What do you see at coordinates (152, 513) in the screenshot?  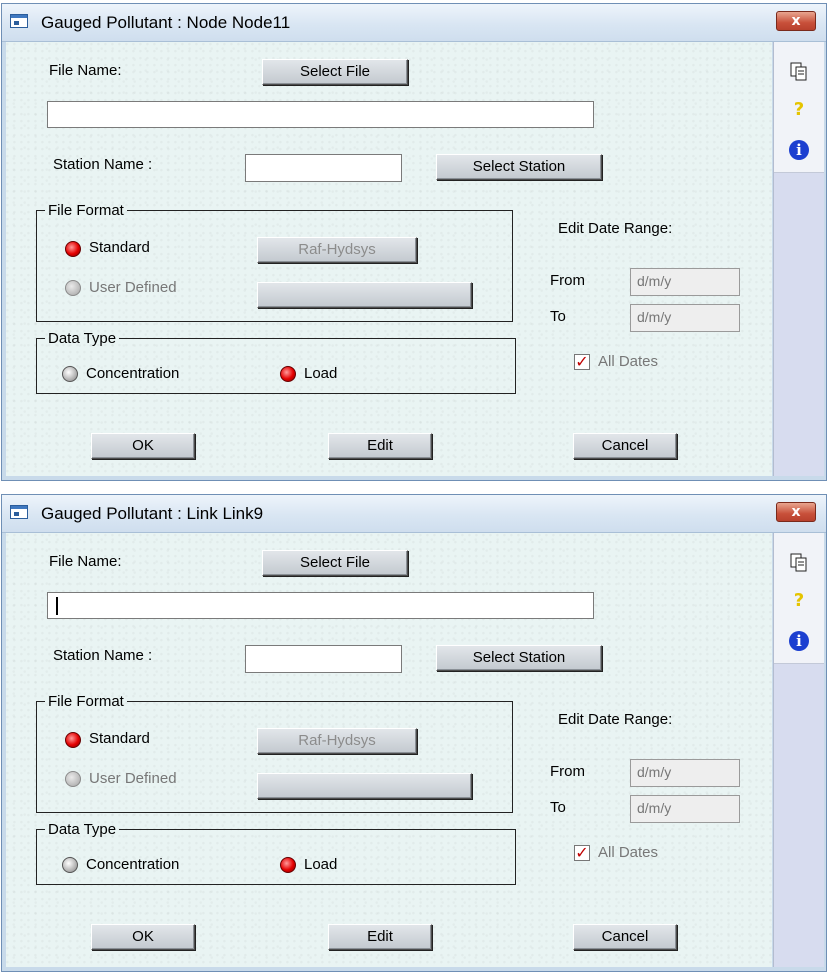 I see `window-title: Gauged Pollutant : Link Link9` at bounding box center [152, 513].